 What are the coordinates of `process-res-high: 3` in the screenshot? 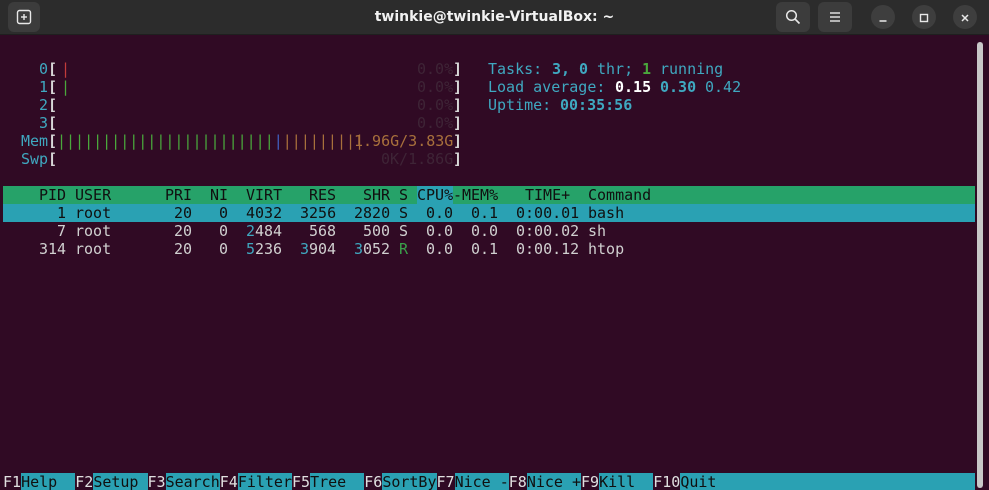 It's located at (305, 249).